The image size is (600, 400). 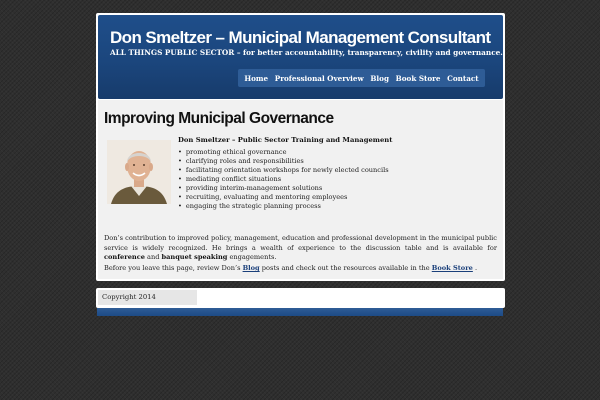 I want to click on nav-professional-overview: Professional Overview, so click(x=319, y=78).